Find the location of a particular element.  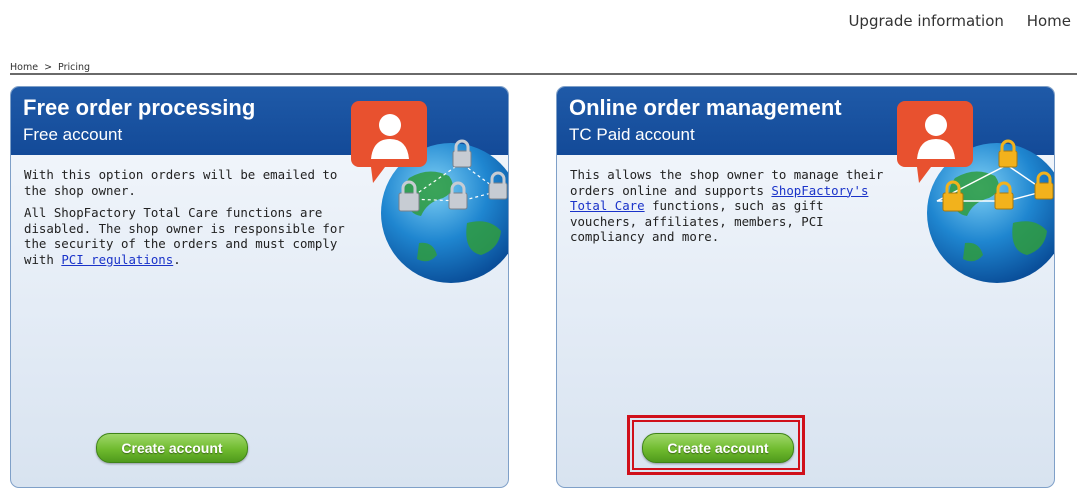

pci-regulations-link: PCI regulations is located at coordinates (117, 259).